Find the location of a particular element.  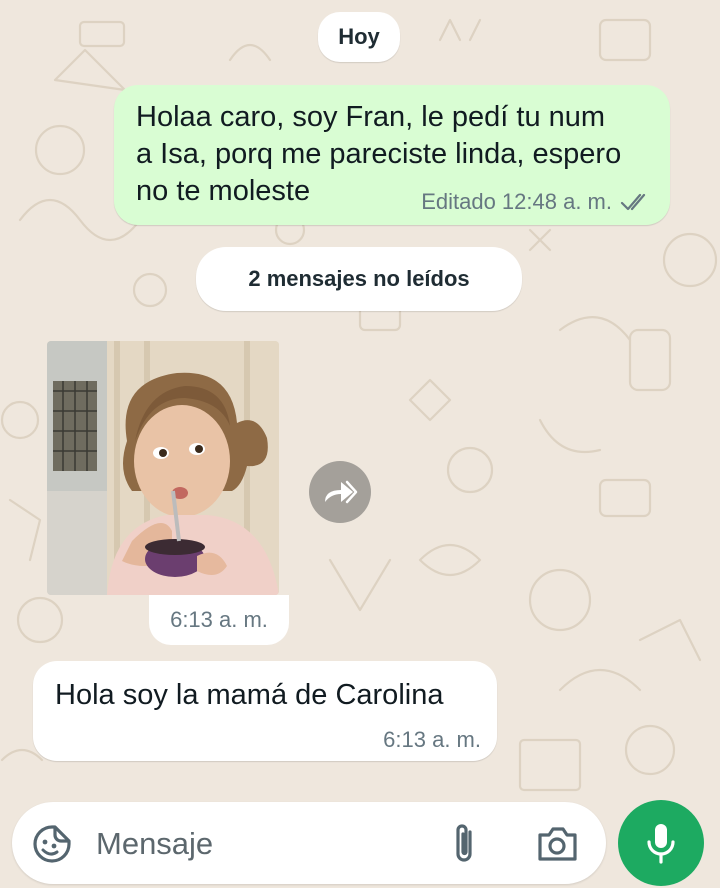

date-separator: Hoy is located at coordinates (359, 37).